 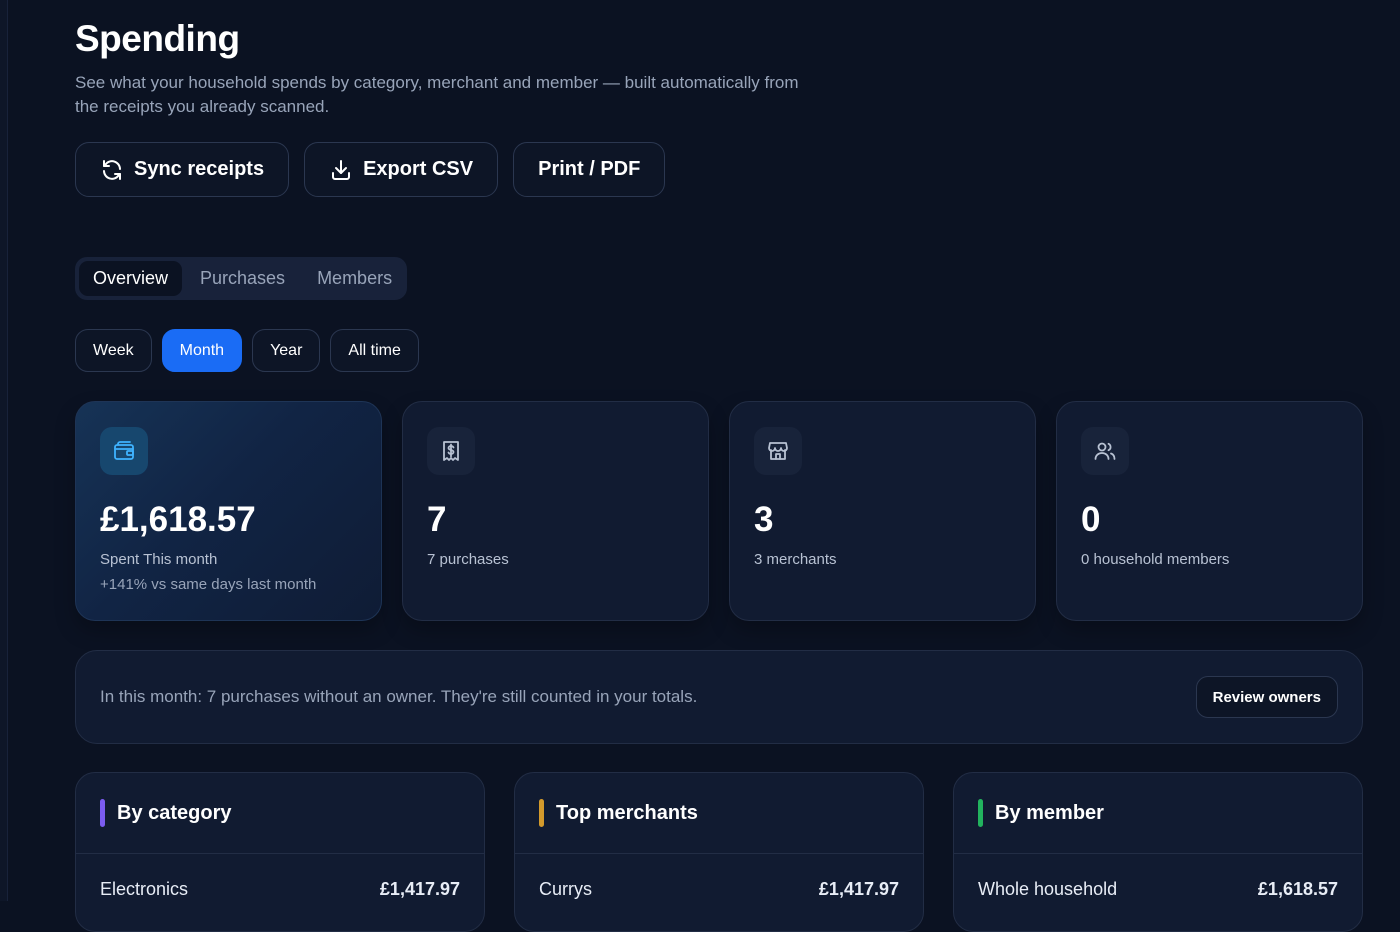 I want to click on stat-card-members: 0 0 household members, so click(x=1209, y=511).